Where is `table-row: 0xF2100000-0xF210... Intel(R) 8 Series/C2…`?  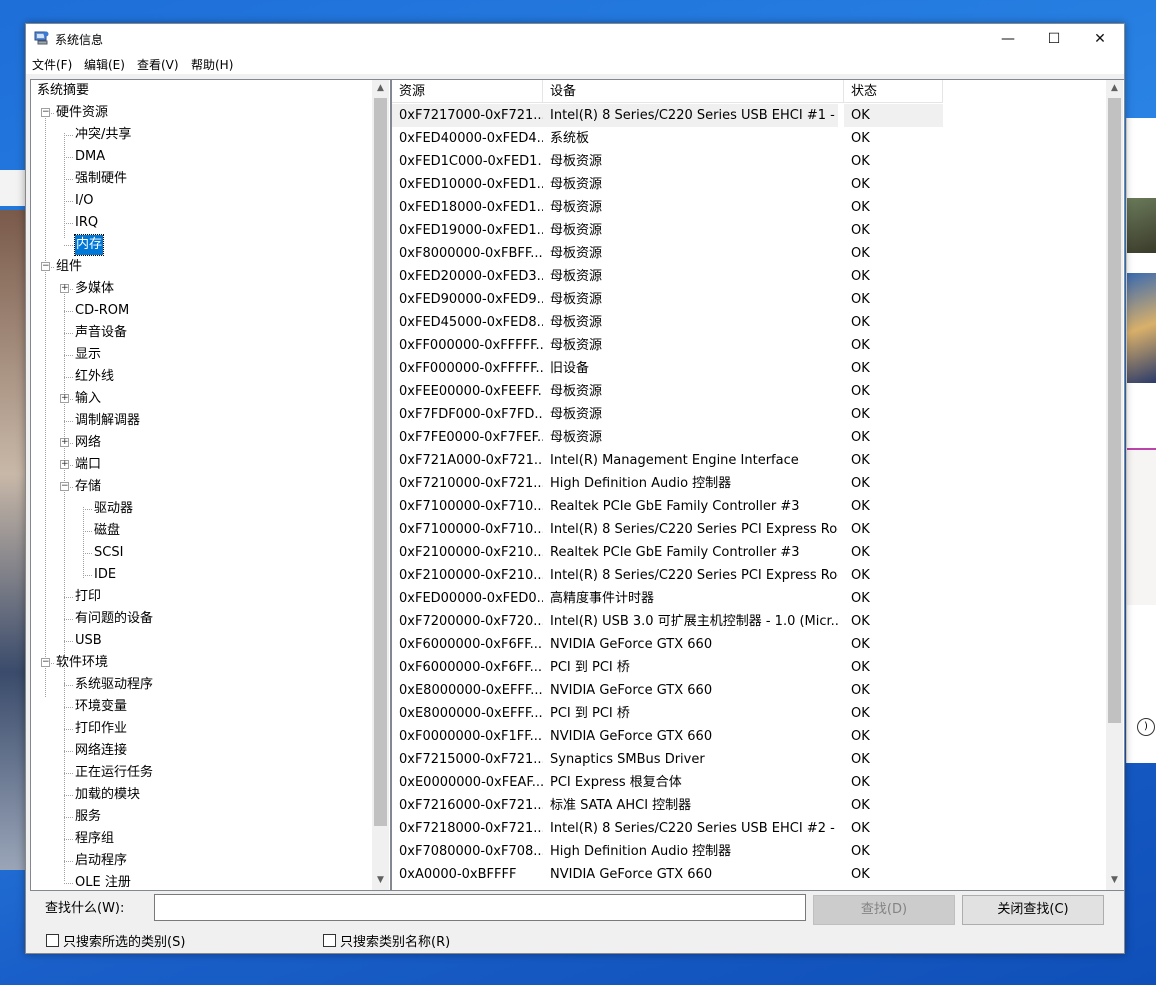 table-row: 0xF2100000-0xF210... Intel(R) 8 Series/C2… is located at coordinates (749, 575).